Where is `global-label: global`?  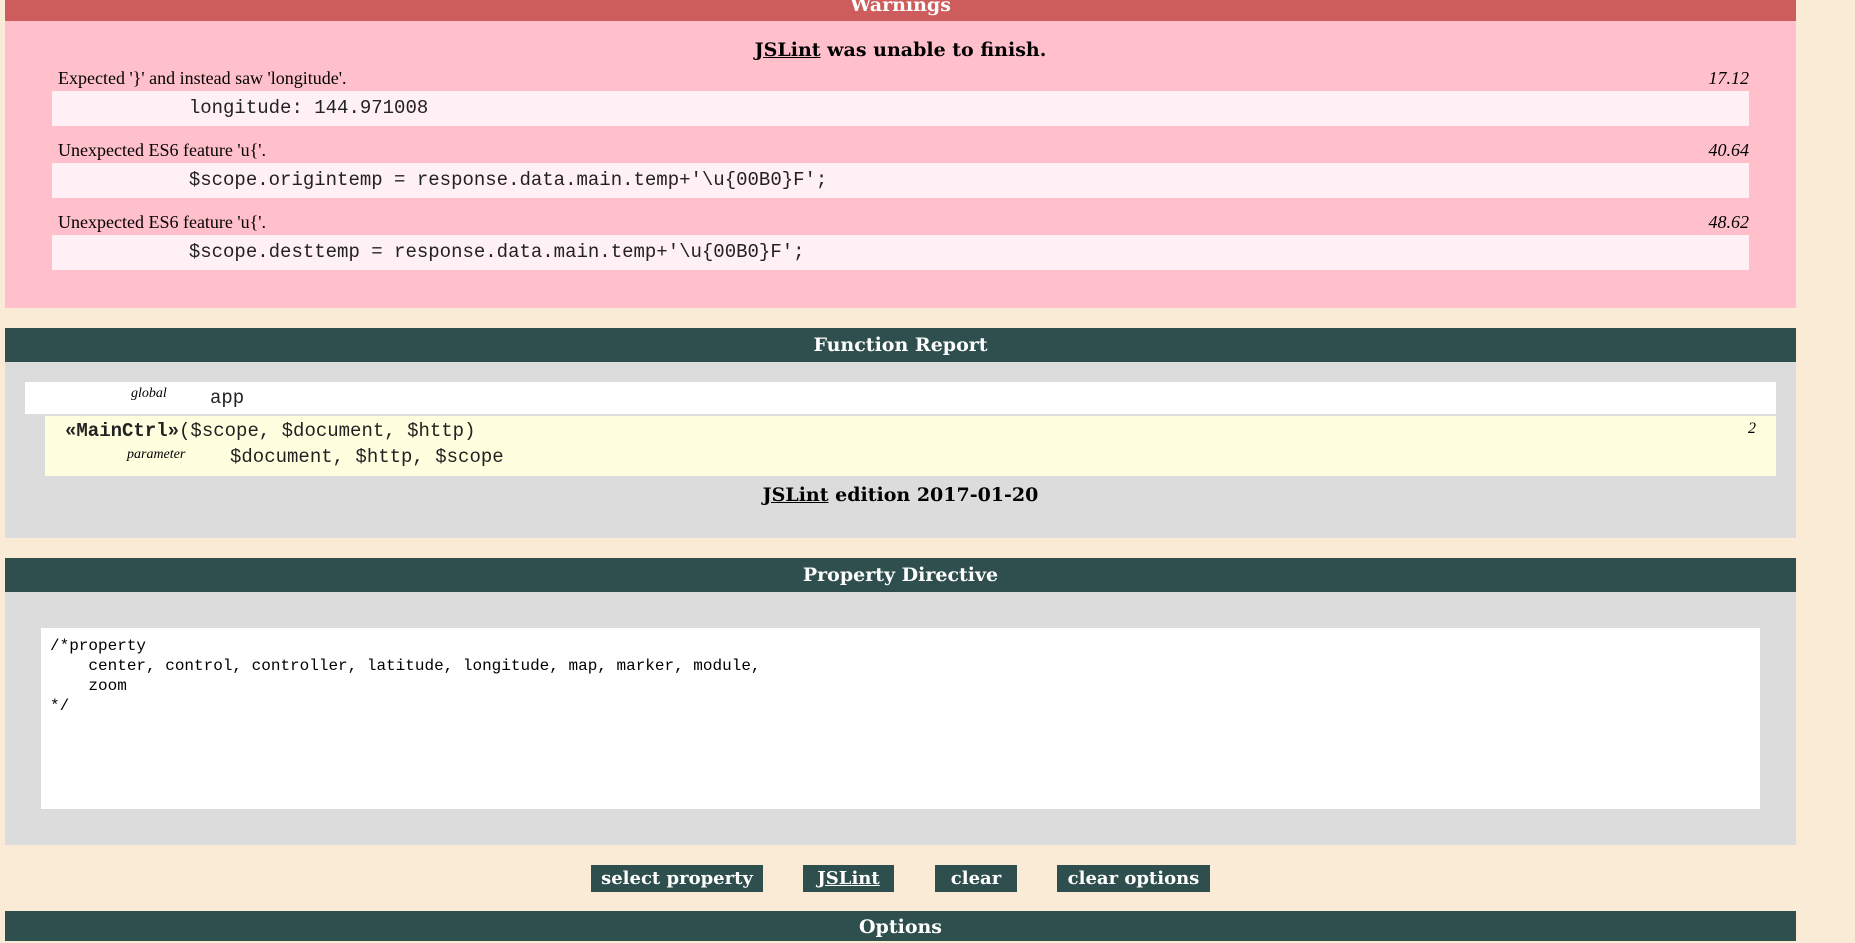 global-label: global is located at coordinates (149, 393).